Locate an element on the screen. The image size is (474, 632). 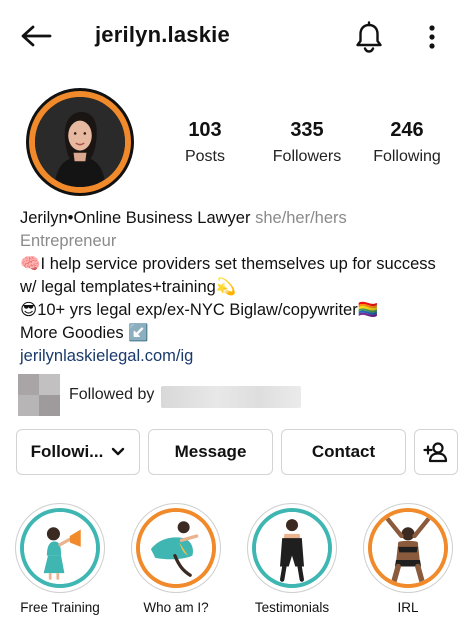
bell-icon is located at coordinates (369, 37).